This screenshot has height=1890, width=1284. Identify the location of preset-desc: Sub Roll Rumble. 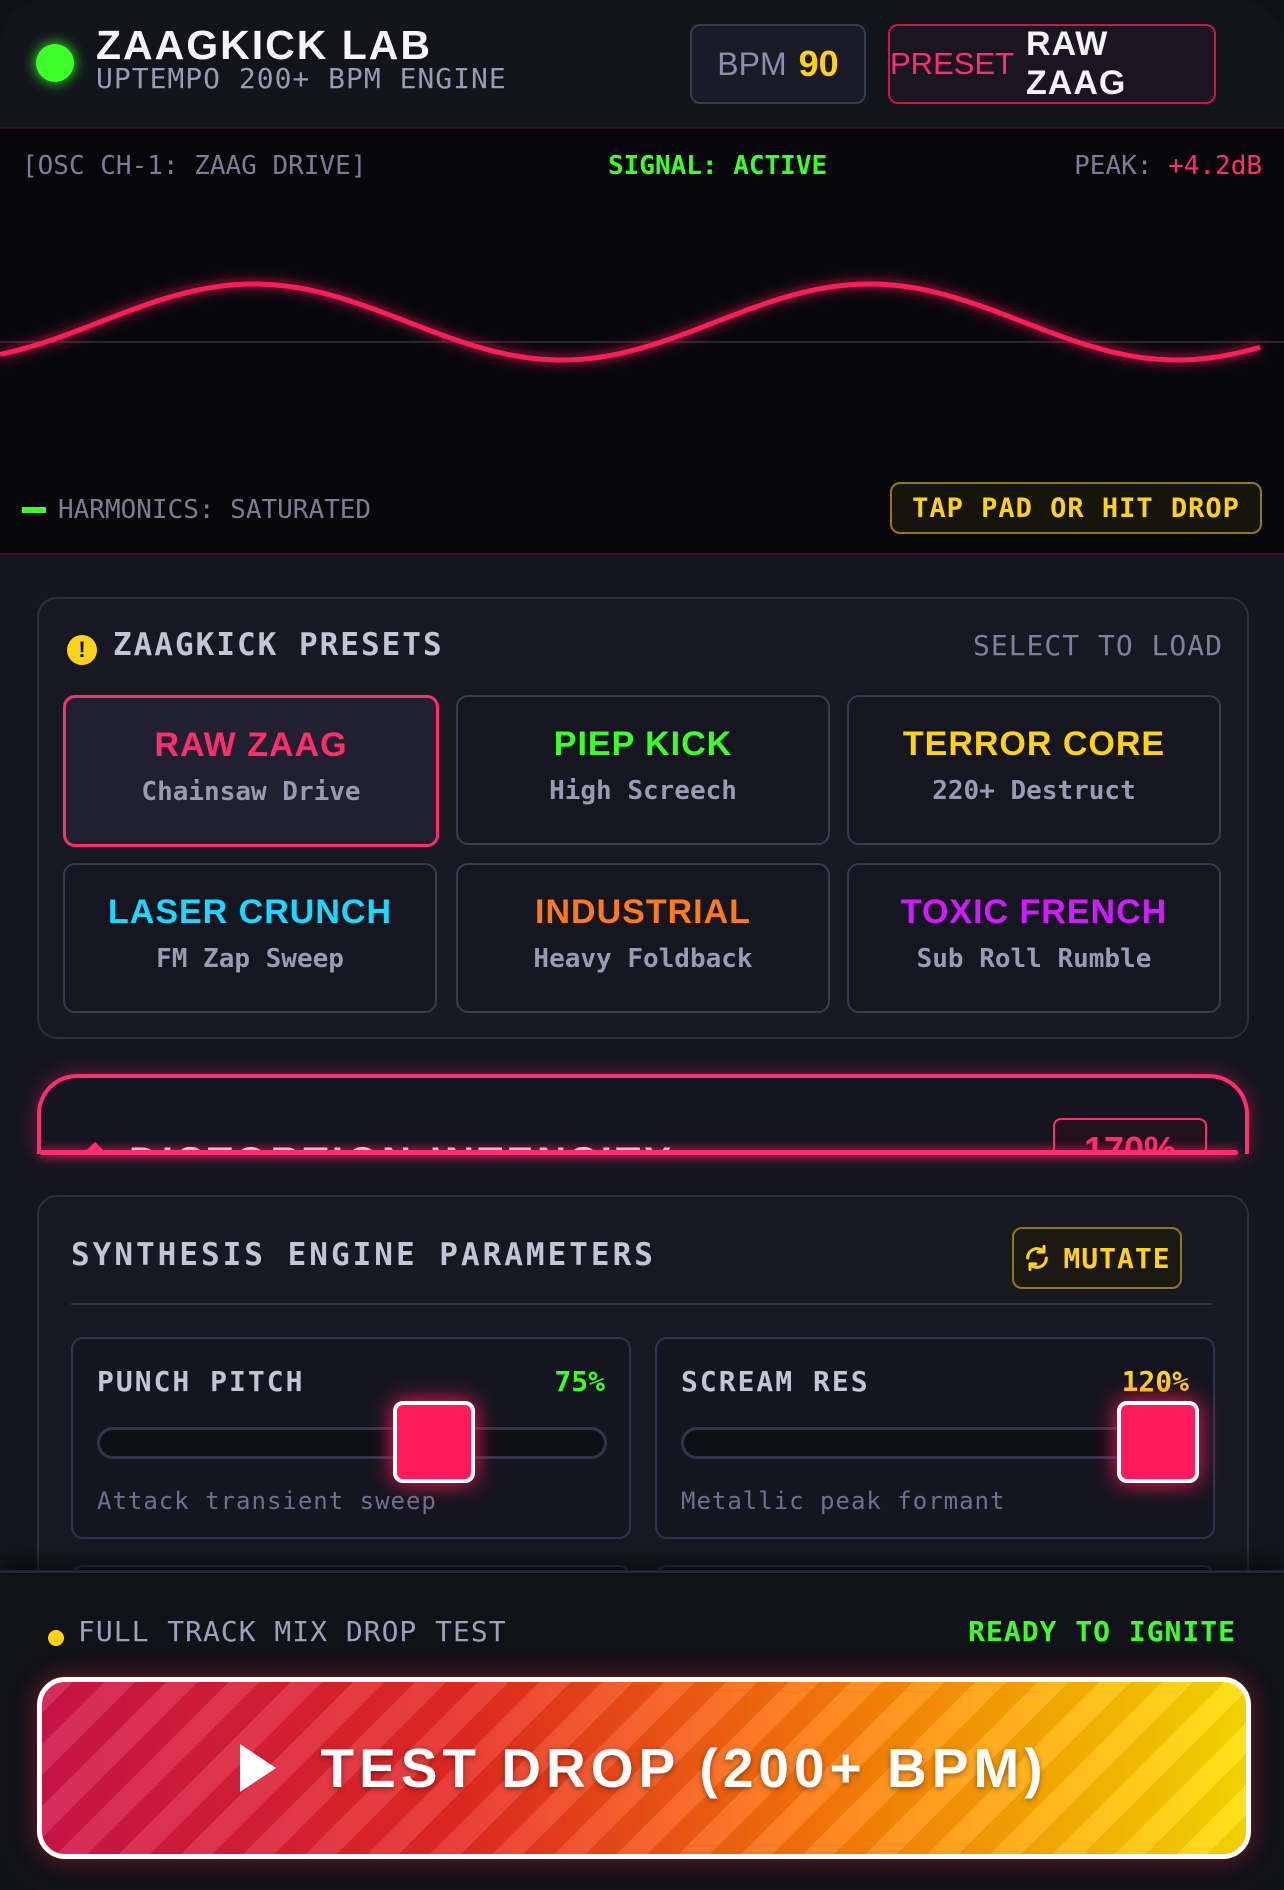
(1034, 959).